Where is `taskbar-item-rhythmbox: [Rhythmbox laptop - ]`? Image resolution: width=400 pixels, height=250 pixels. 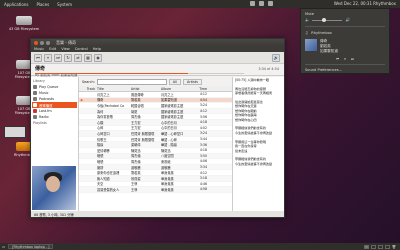 taskbar-item-rhythmbox: [Rhythmbox laptop - ] is located at coordinates (31, 246).